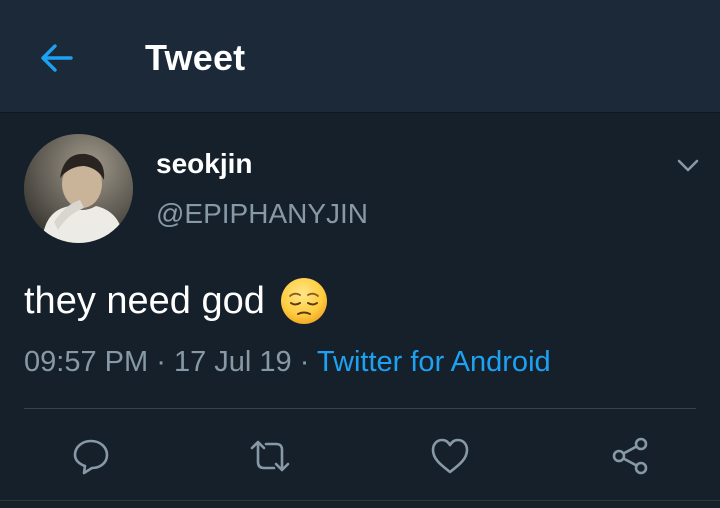  I want to click on tweet-menu-button, so click(688, 166).